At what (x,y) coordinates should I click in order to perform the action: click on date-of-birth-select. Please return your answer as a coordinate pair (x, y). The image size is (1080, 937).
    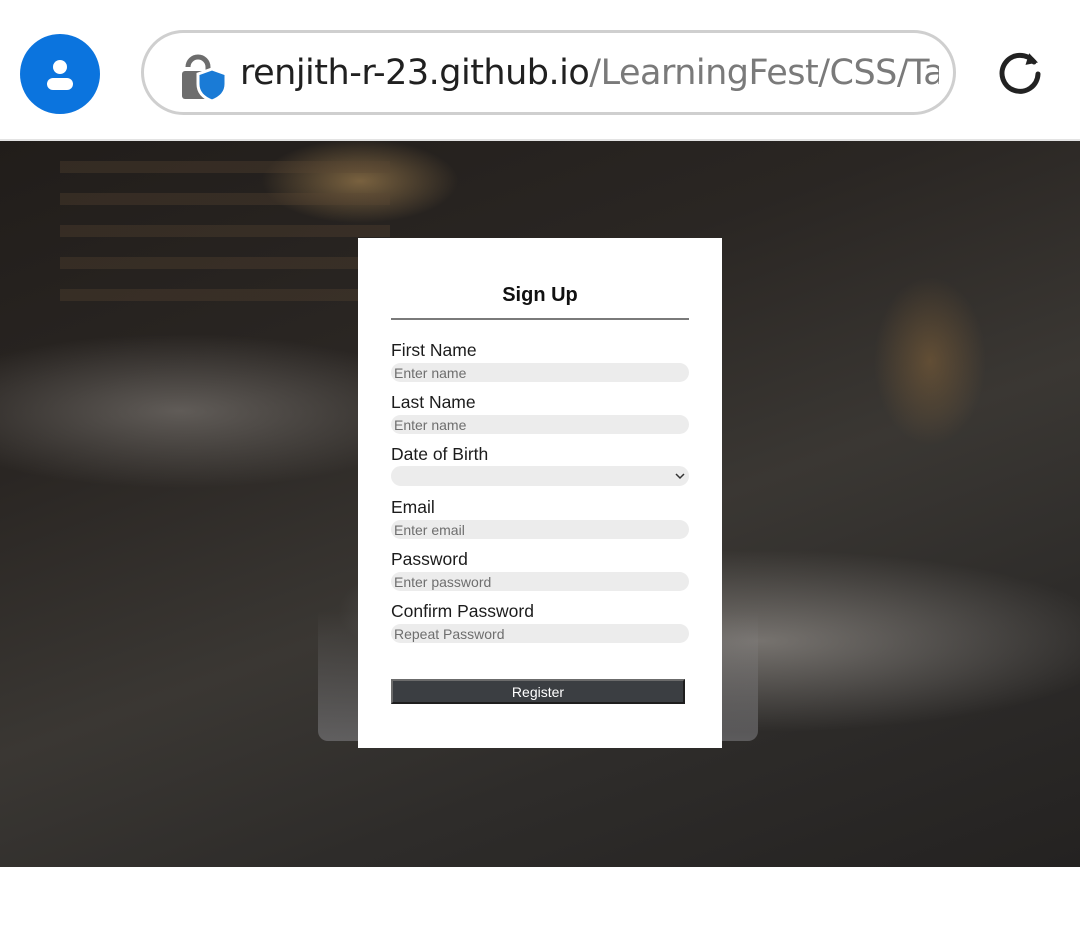
    Looking at the image, I should click on (540, 476).